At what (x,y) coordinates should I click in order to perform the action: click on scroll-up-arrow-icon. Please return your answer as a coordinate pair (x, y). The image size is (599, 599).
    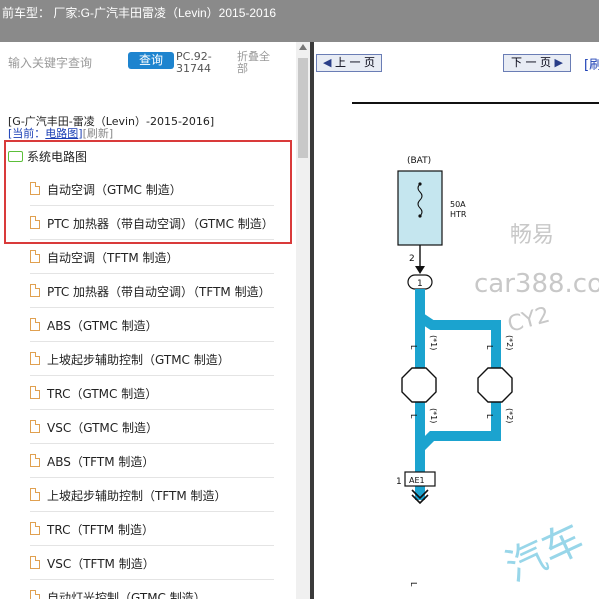
    Looking at the image, I should click on (303, 47).